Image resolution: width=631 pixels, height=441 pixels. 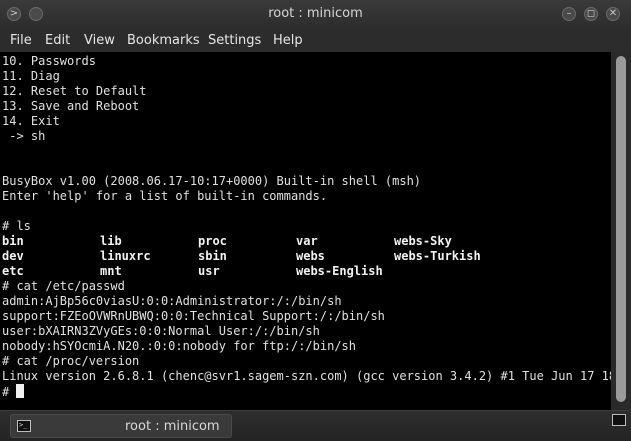 I want to click on scrollbar, so click(x=621, y=231).